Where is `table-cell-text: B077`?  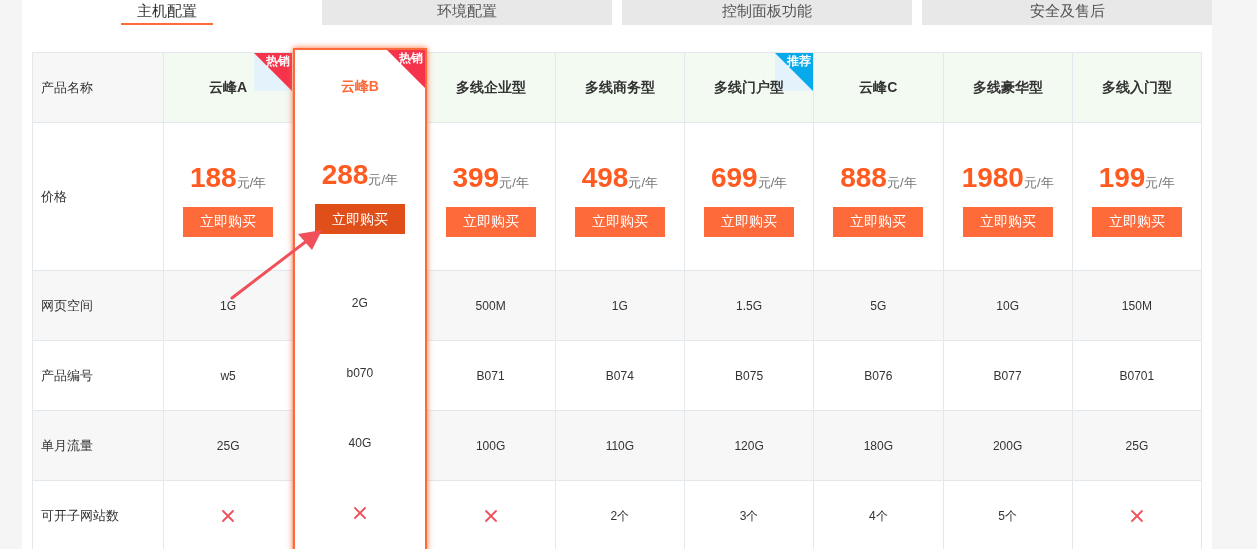
table-cell-text: B077 is located at coordinates (1007, 376).